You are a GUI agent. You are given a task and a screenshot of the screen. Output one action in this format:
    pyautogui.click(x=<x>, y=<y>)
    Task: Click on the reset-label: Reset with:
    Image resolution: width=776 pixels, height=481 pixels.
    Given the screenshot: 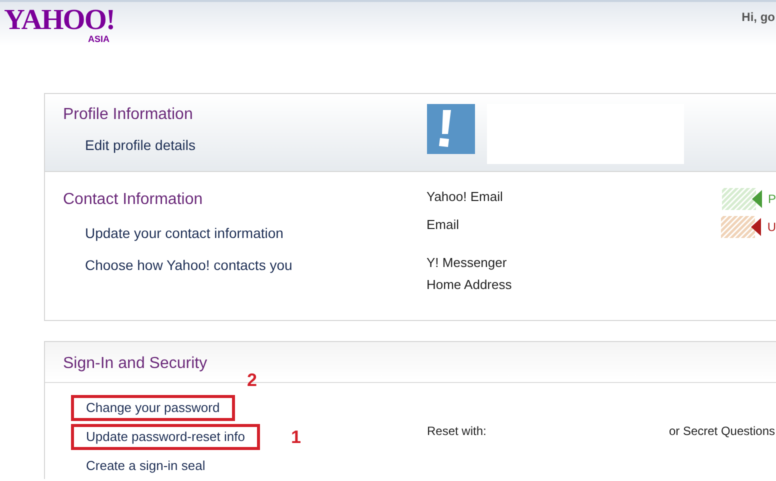 What is the action you would take?
    pyautogui.click(x=456, y=431)
    